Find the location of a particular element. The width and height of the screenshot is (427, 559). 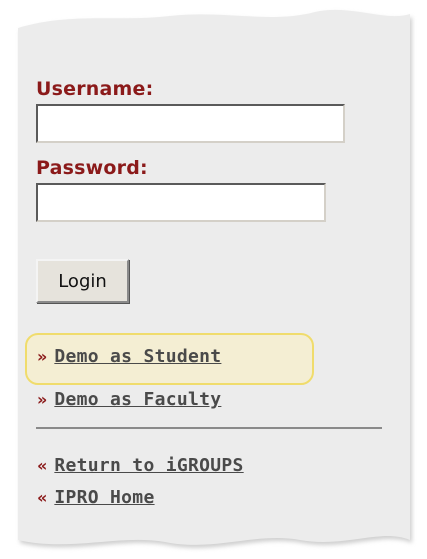

demo-faculty-link: » Demo as Faculty is located at coordinates (129, 399).